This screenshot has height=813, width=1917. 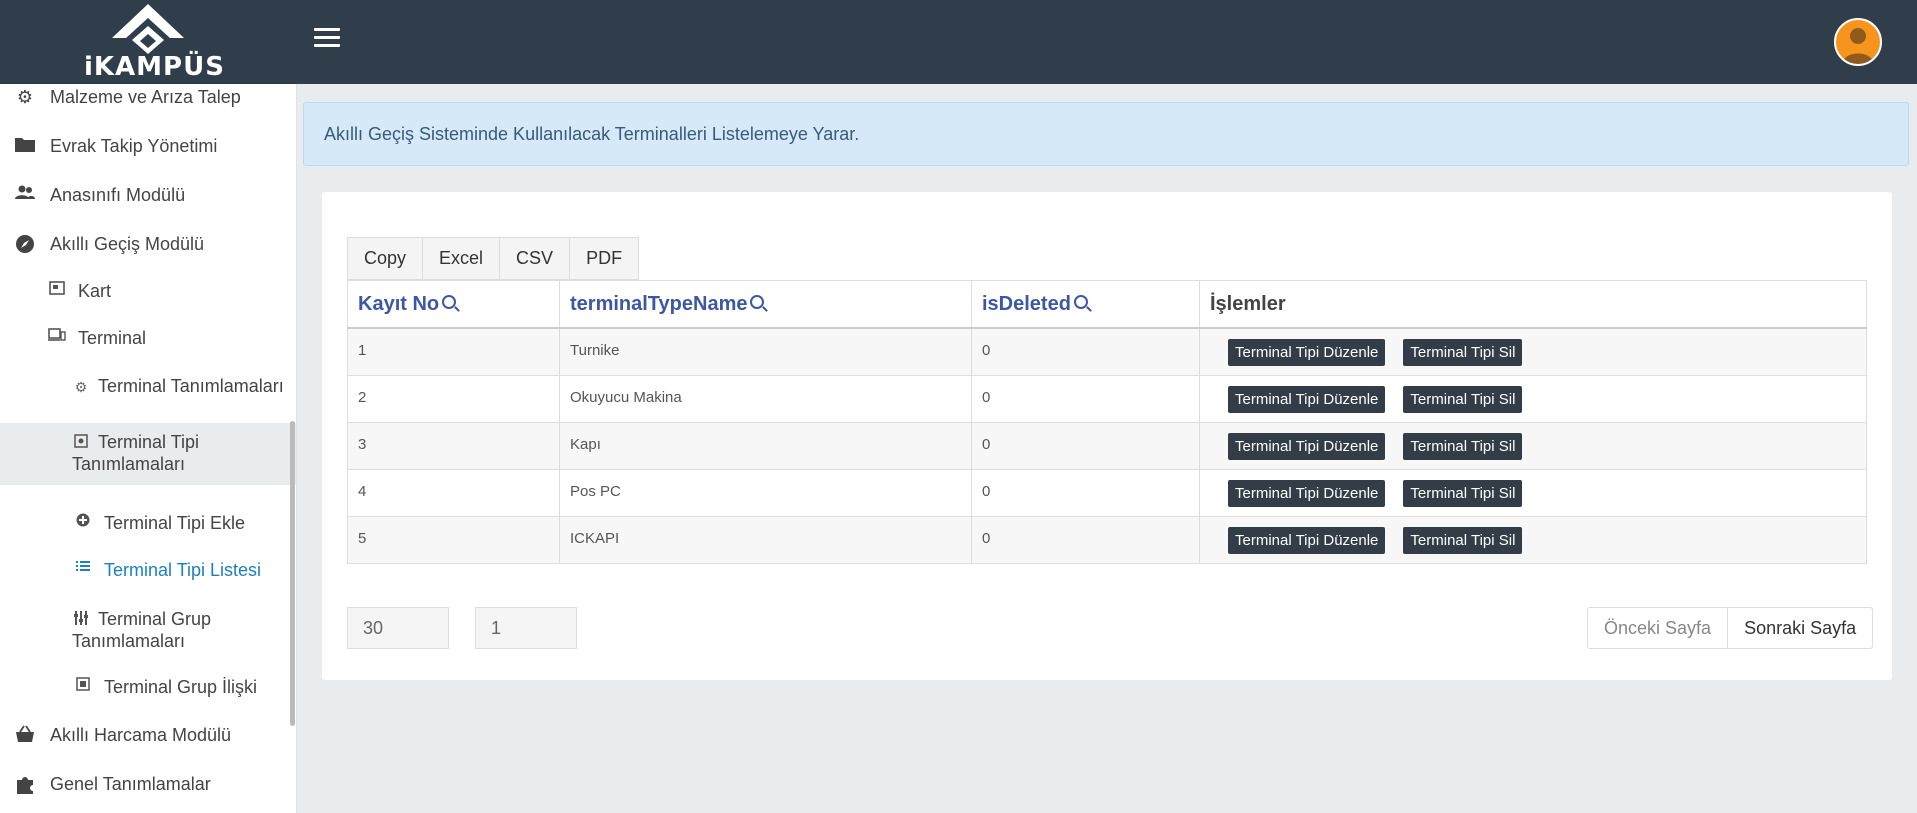 I want to click on column-header-kayit-no: Kayıt No, so click(x=453, y=304).